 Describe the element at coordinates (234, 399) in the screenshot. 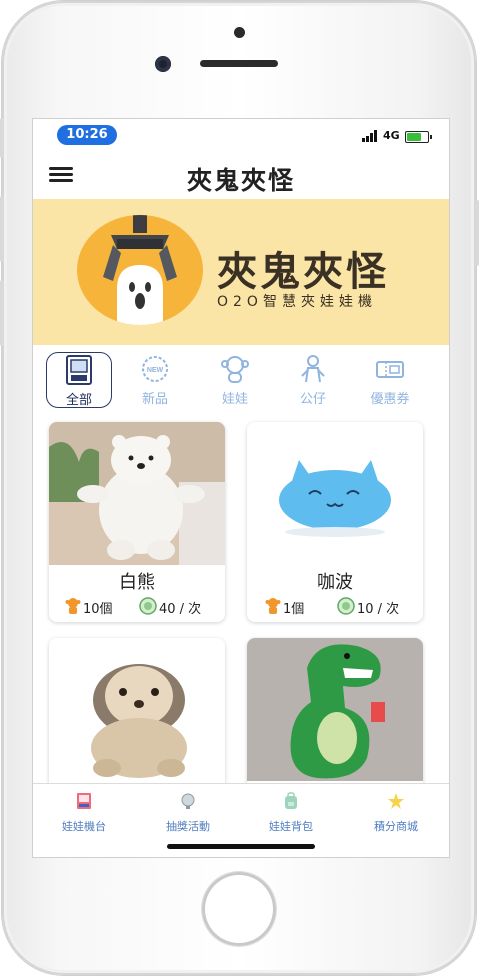

I see `category-label: 娃娃` at that location.